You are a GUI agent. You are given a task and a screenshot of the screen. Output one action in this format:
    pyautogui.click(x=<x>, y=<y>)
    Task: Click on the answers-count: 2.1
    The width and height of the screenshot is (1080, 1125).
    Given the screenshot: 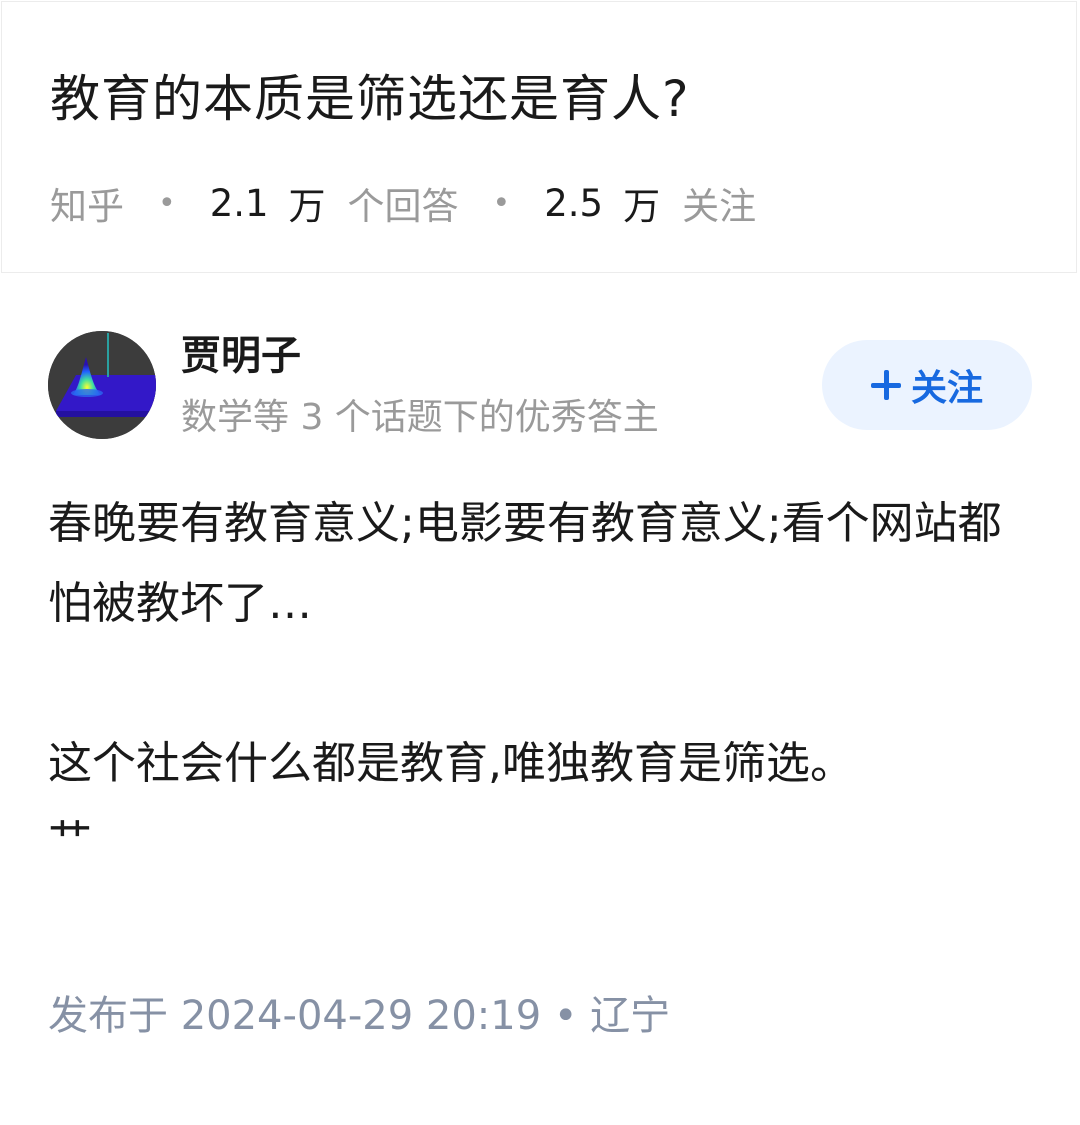 What is the action you would take?
    pyautogui.click(x=239, y=203)
    